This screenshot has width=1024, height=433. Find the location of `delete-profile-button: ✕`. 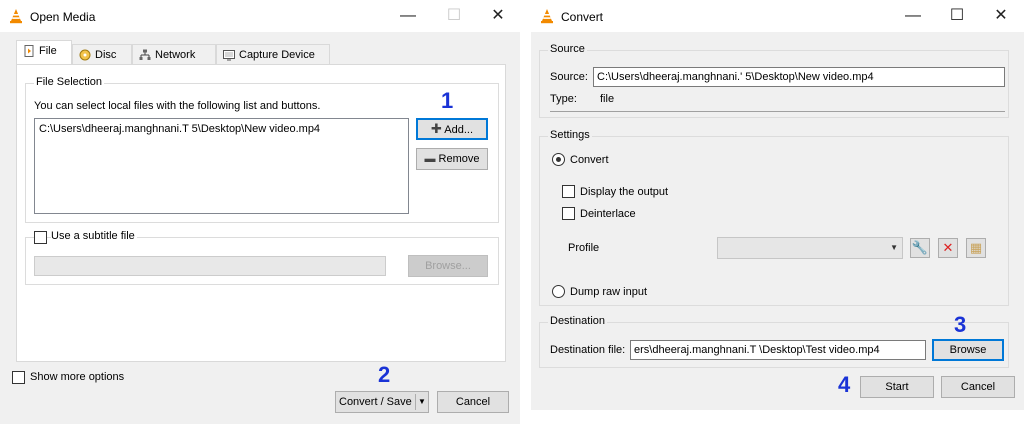

delete-profile-button: ✕ is located at coordinates (948, 248).